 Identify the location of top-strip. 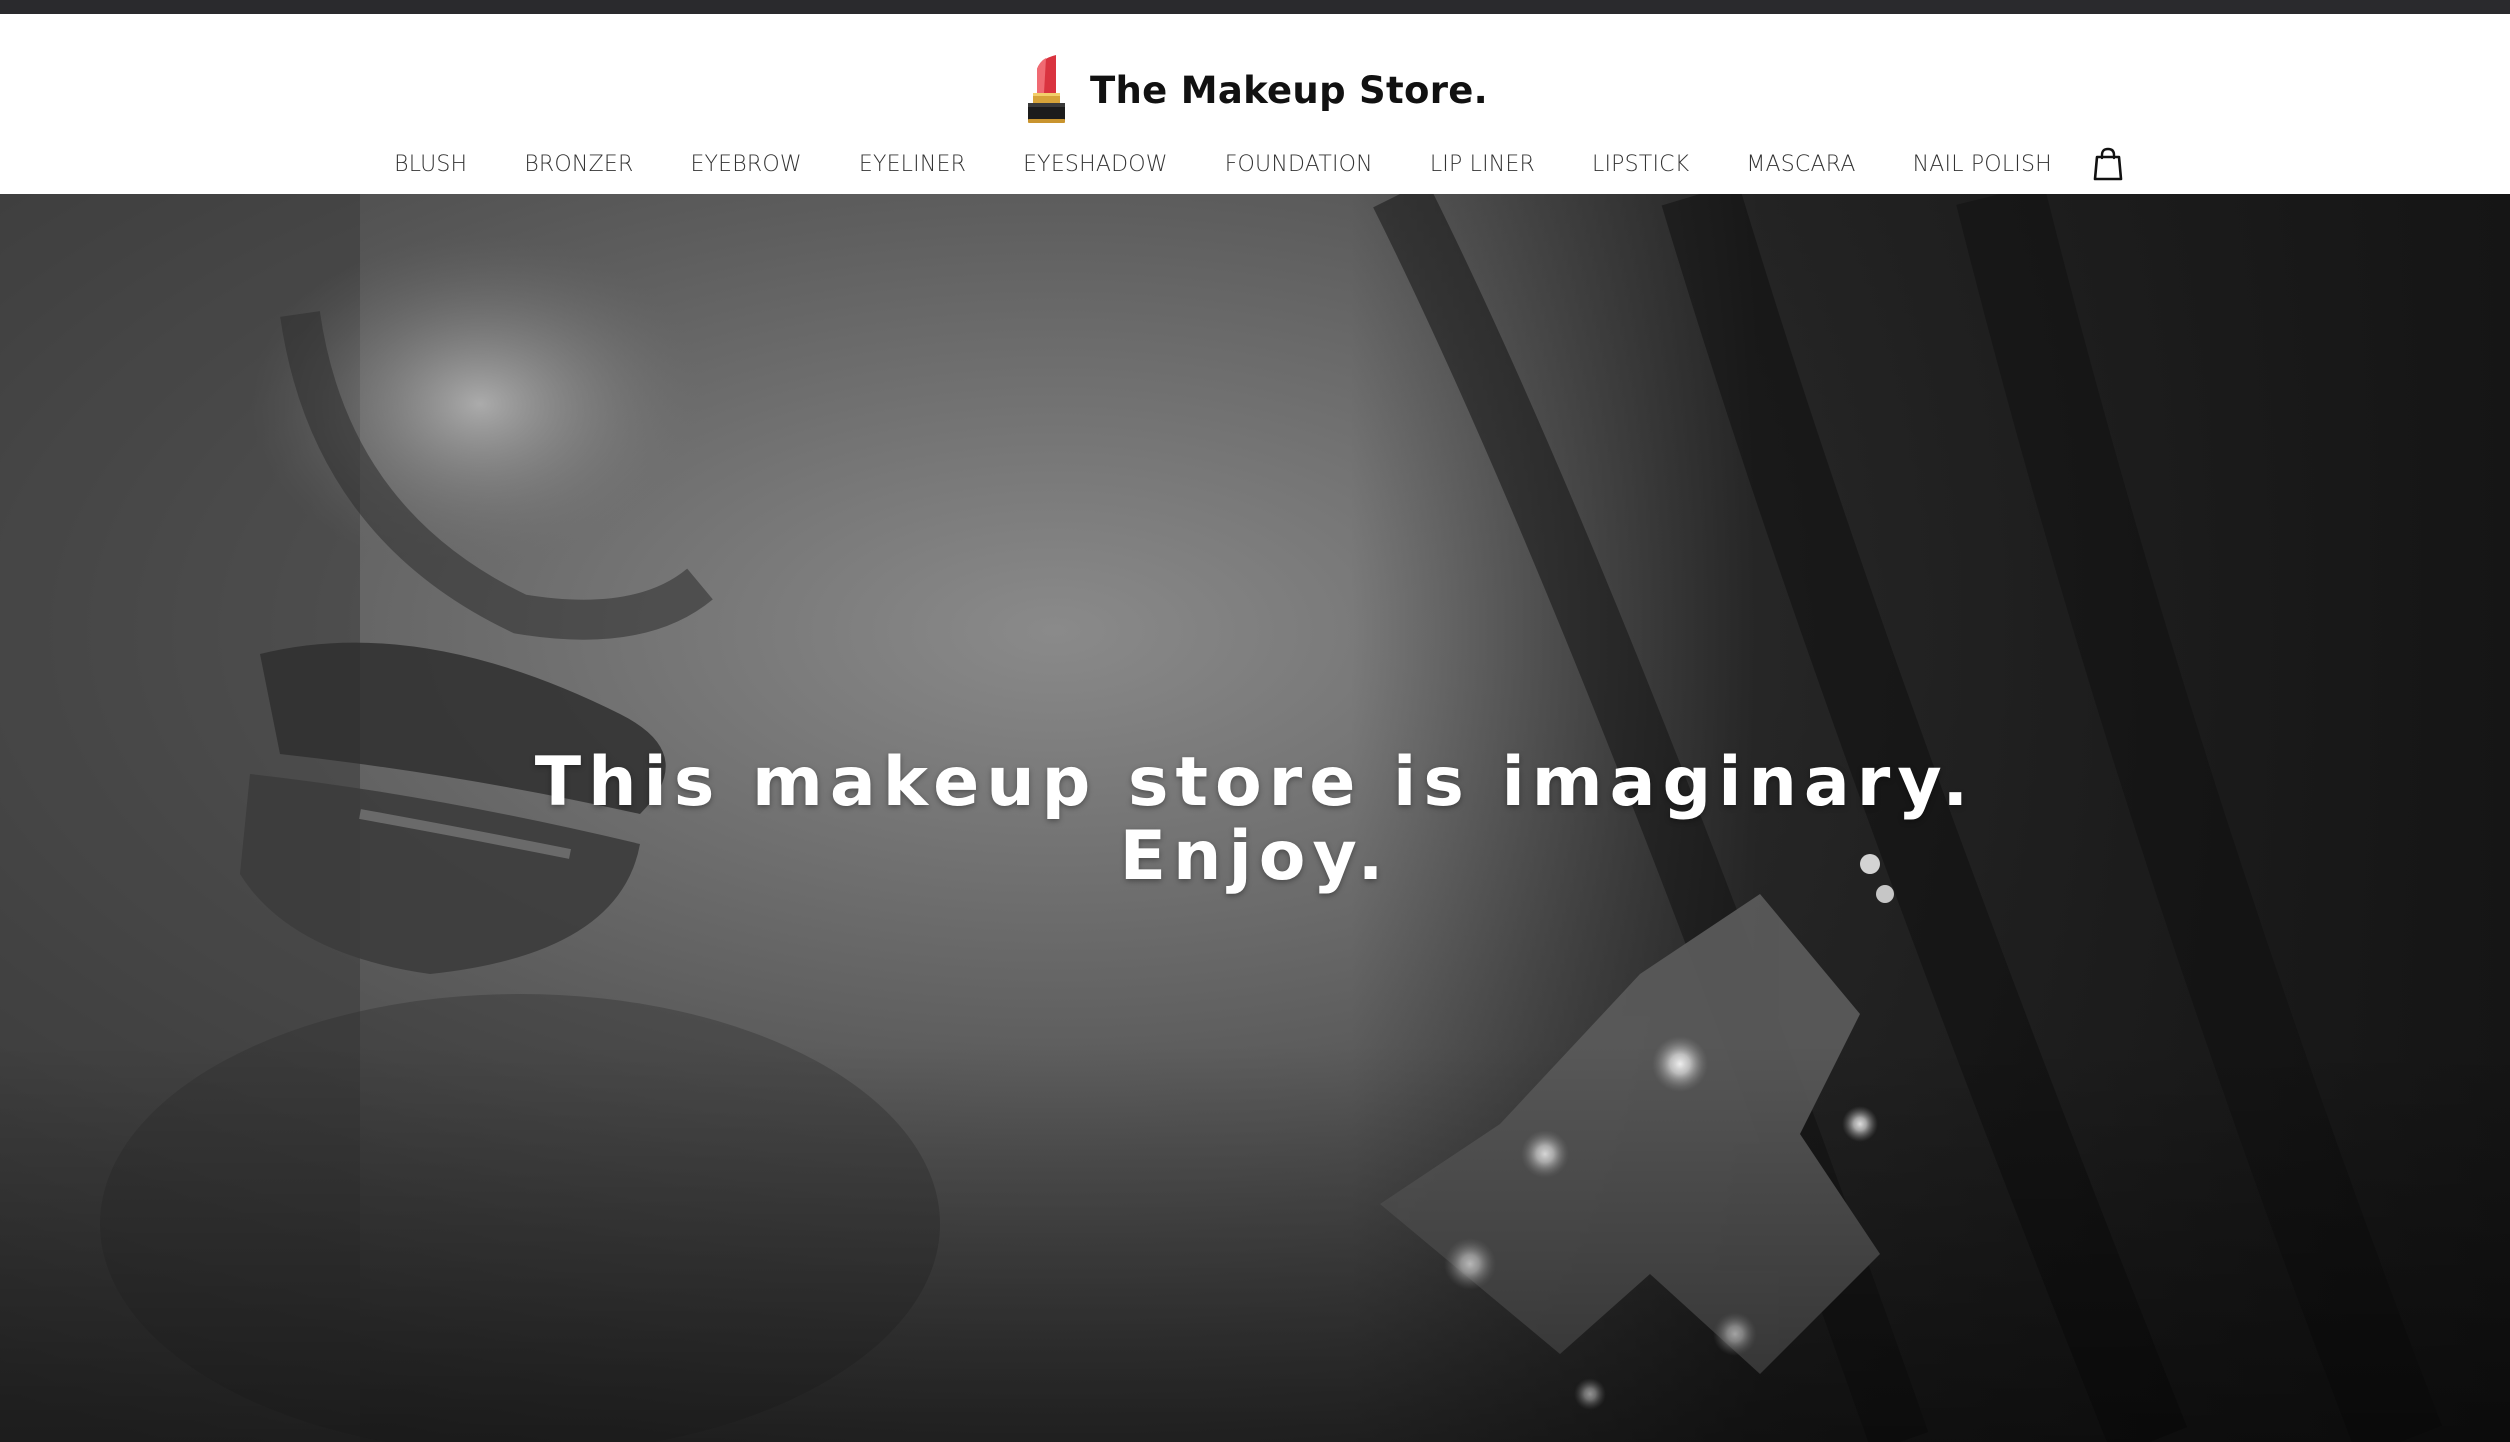
(1255, 7).